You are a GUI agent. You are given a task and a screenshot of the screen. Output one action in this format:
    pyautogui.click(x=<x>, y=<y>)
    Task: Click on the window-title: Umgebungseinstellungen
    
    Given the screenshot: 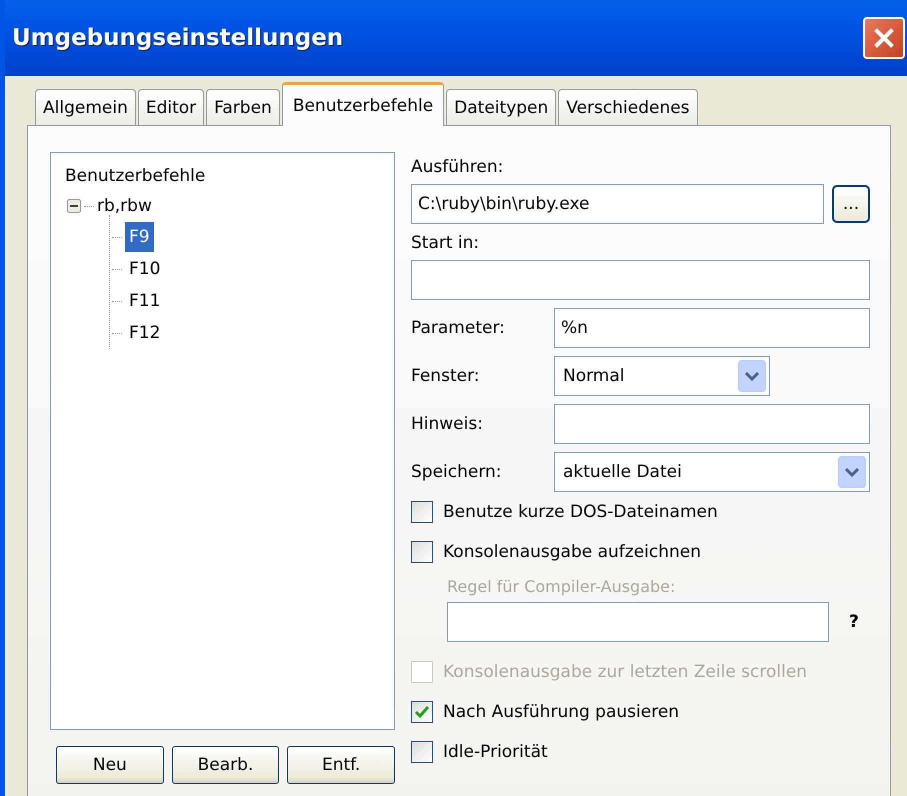 What is the action you would take?
    pyautogui.click(x=178, y=38)
    